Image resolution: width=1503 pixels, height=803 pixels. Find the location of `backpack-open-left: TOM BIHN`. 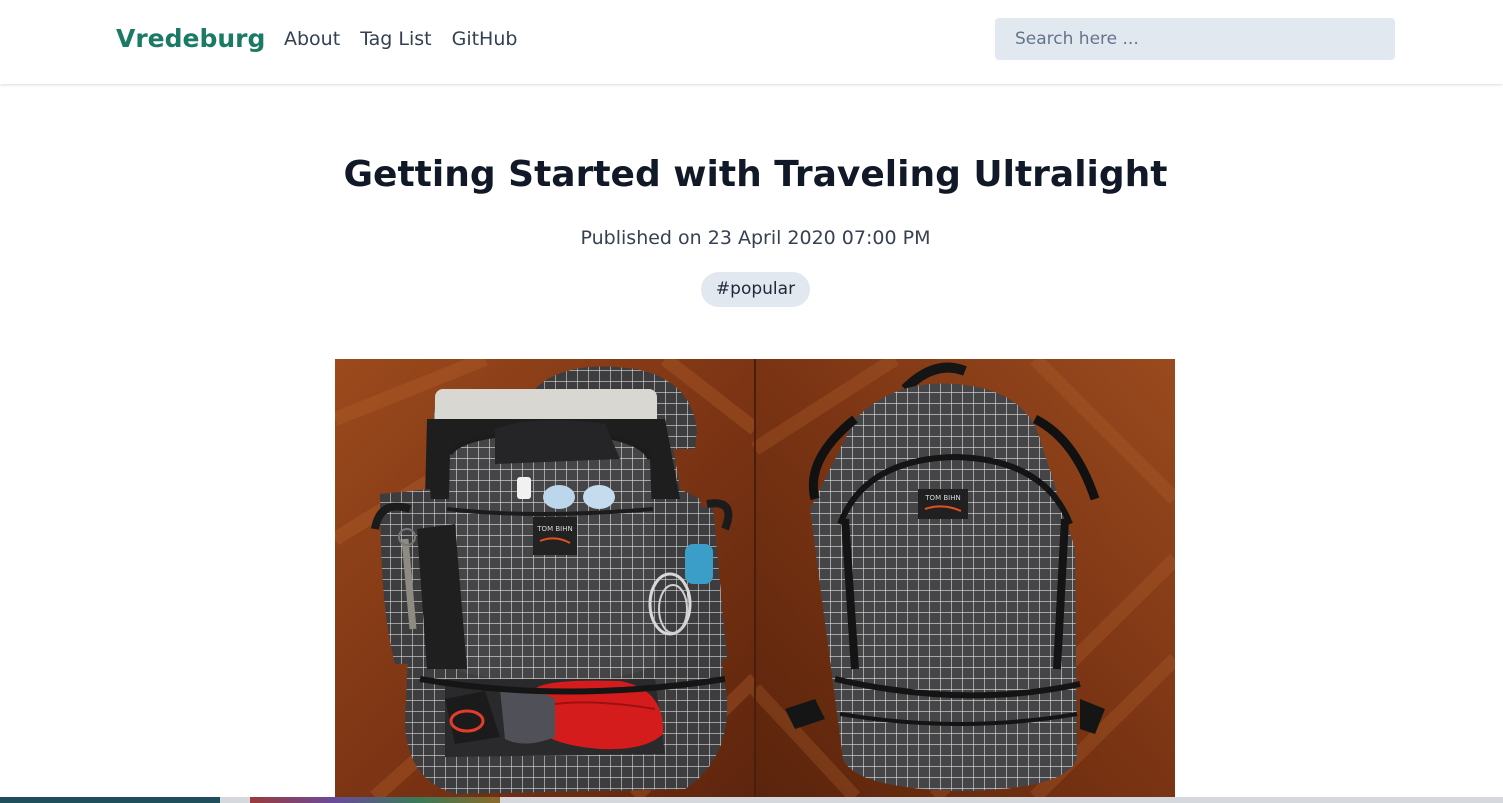

backpack-open-left: TOM BIHN is located at coordinates (552, 580).